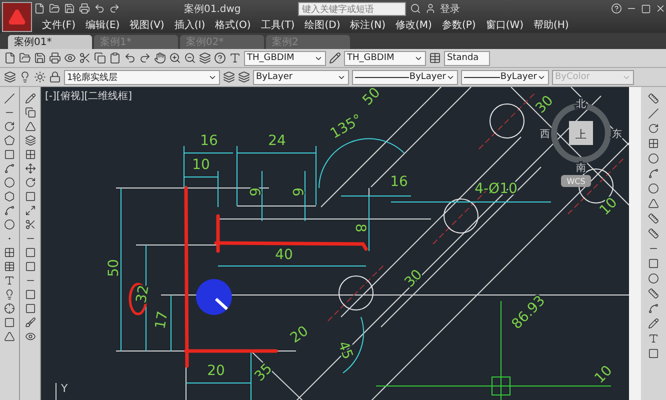 This screenshot has height=400, width=666. Describe the element at coordinates (30, 210) in the screenshot. I see `stretch-icon` at that location.